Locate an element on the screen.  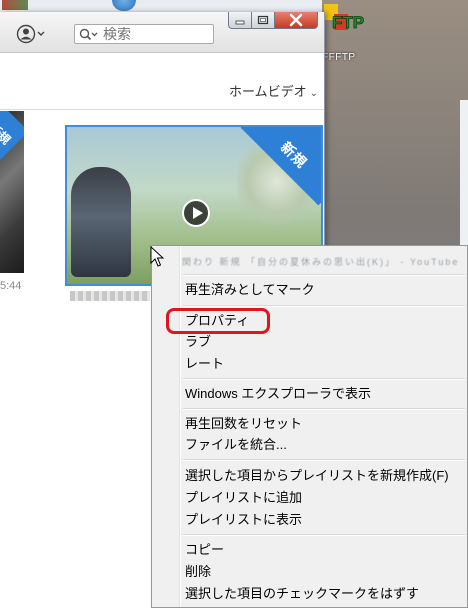
video-tile-partial: 新規 is located at coordinates (12, 192).